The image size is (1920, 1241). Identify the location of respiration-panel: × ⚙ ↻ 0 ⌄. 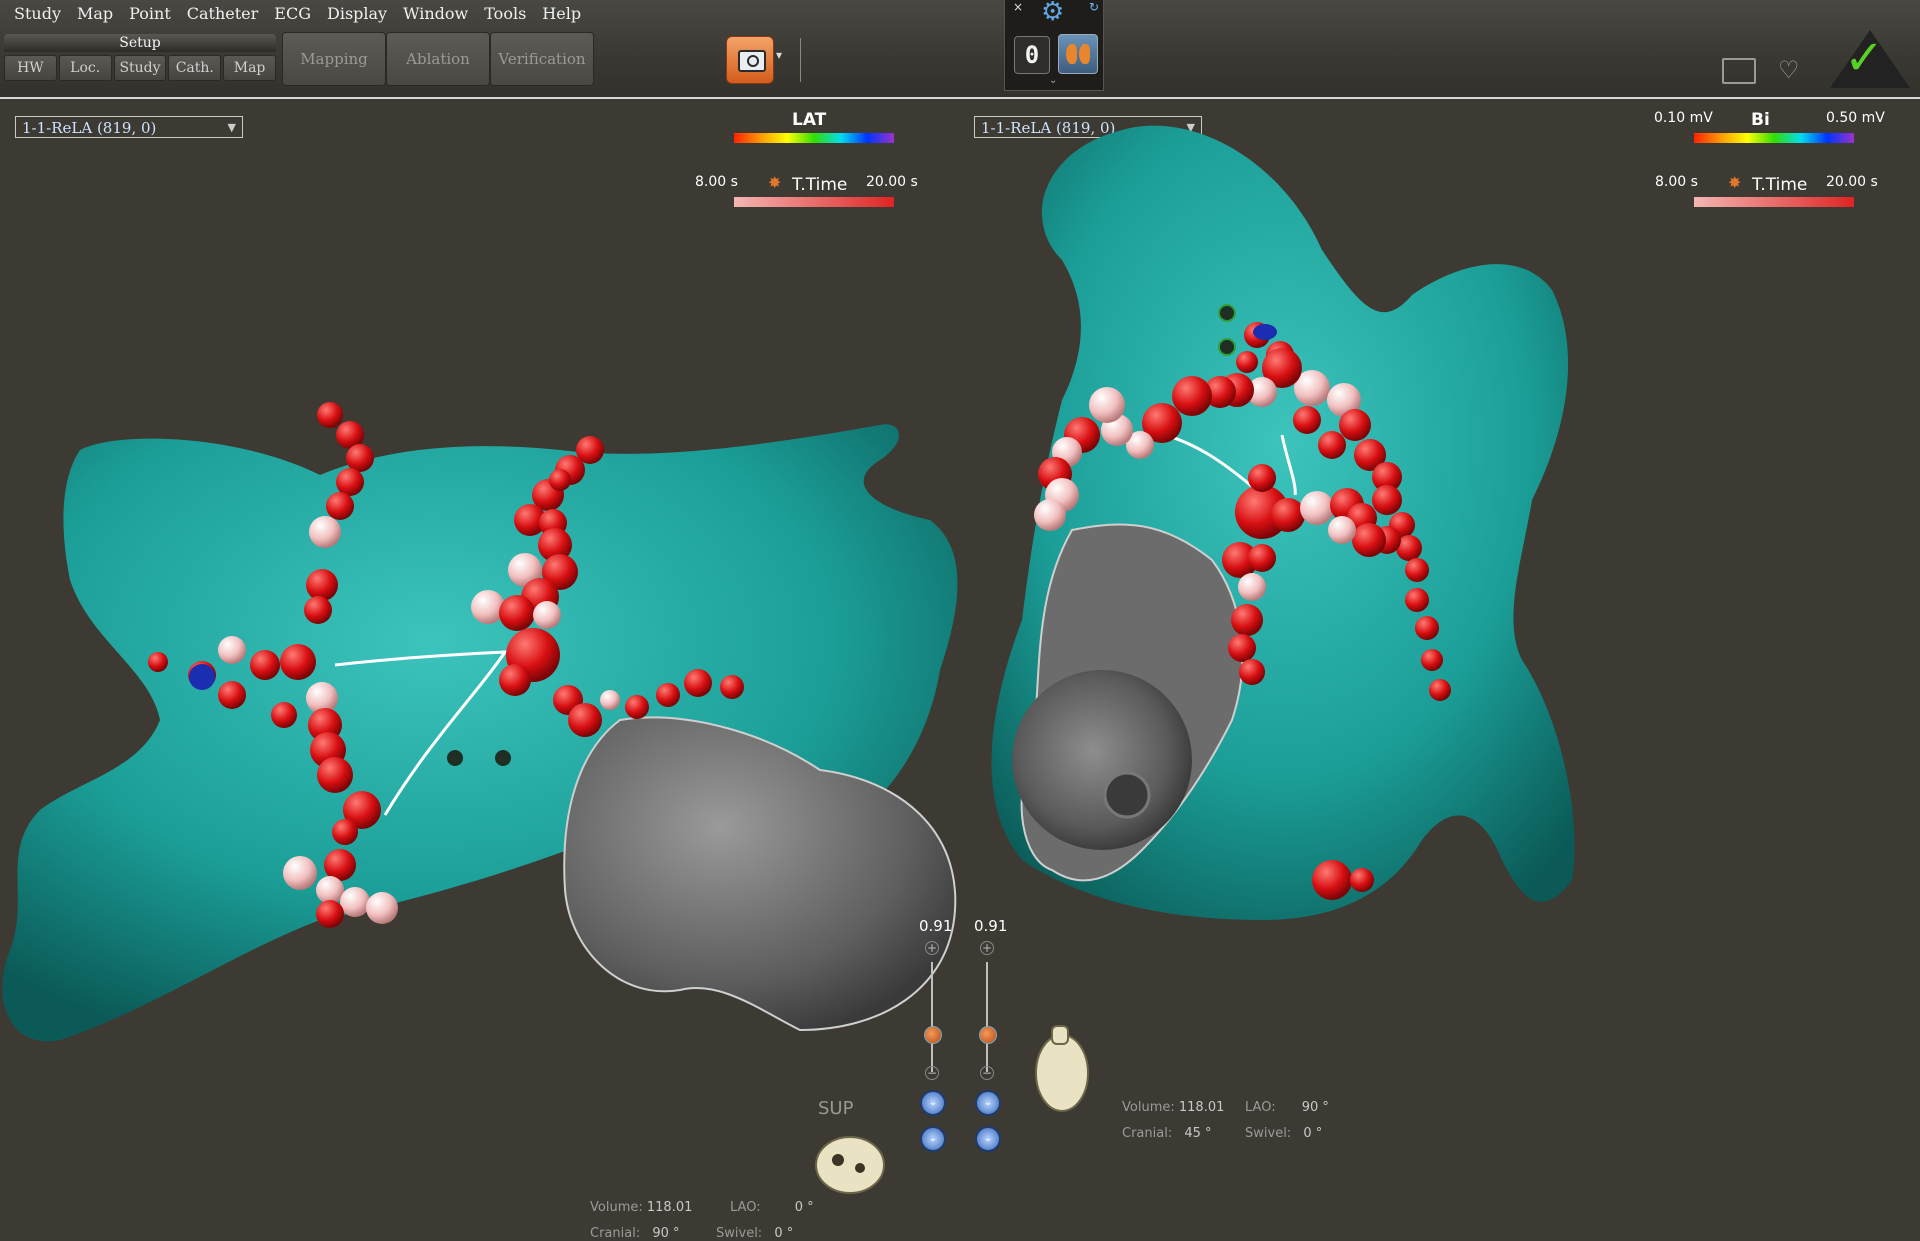
(1054, 45).